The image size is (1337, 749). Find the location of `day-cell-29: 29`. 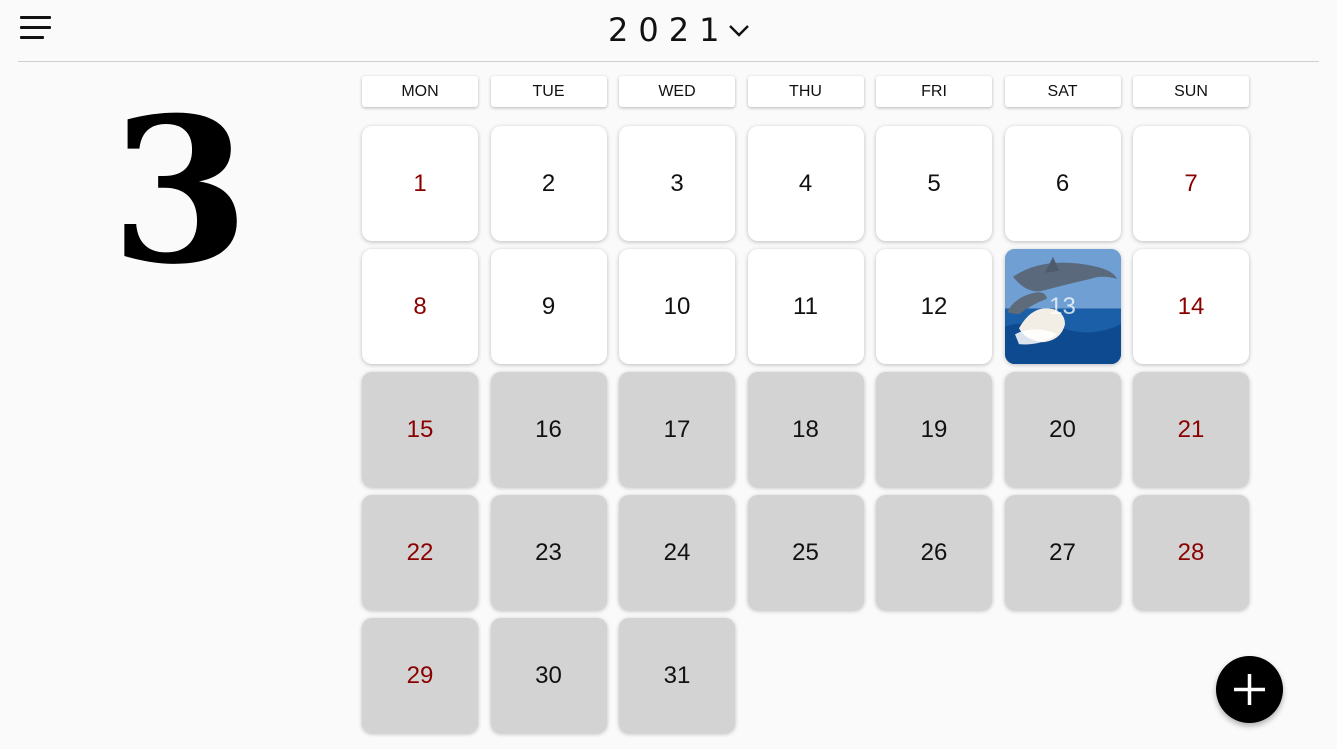

day-cell-29: 29 is located at coordinates (420, 675).